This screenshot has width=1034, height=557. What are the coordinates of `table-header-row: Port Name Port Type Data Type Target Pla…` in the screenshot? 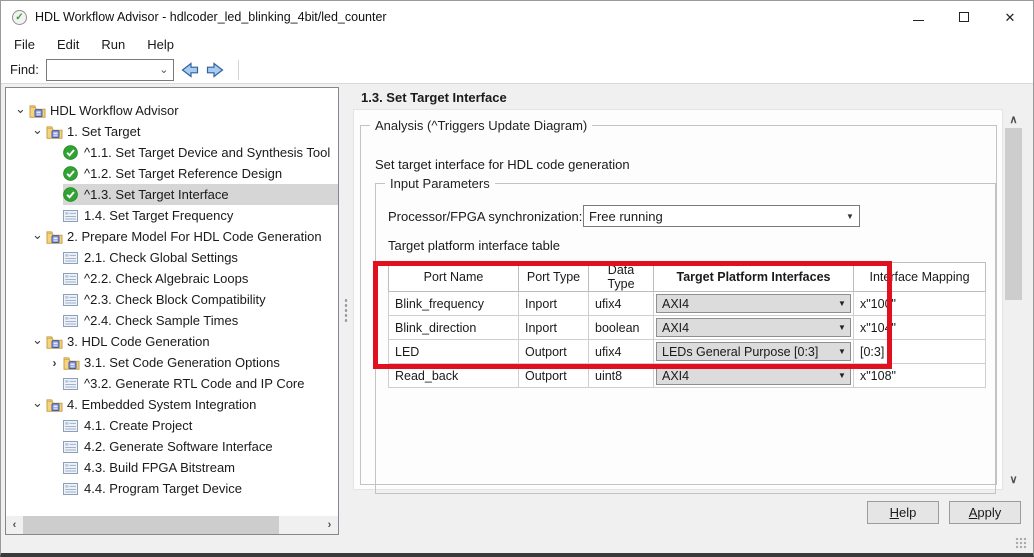 It's located at (687, 277).